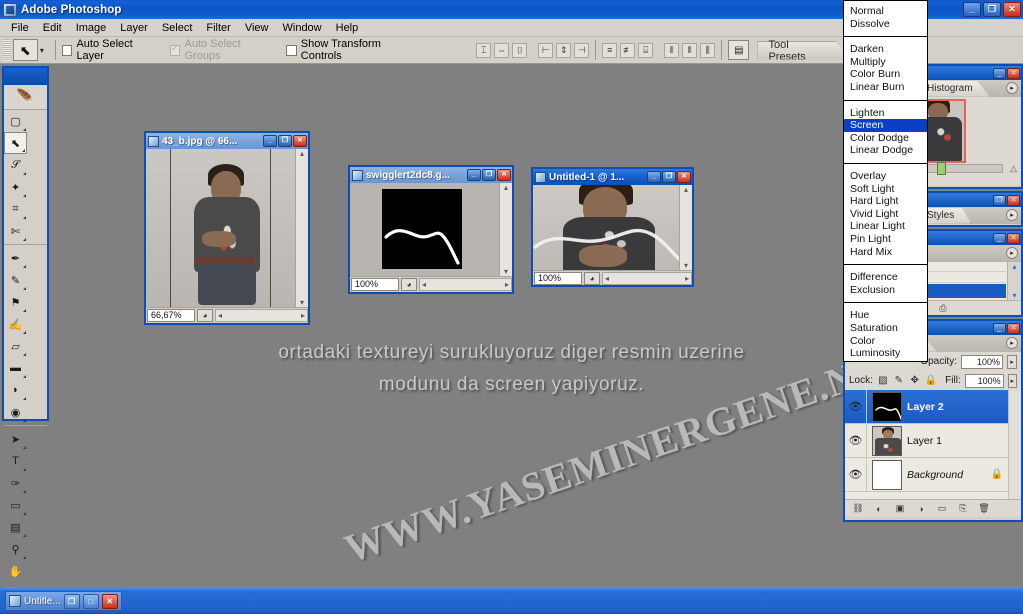 This screenshot has width=1023, height=614. Describe the element at coordinates (925, 407) in the screenshot. I see `layer-name: Layer 2` at that location.